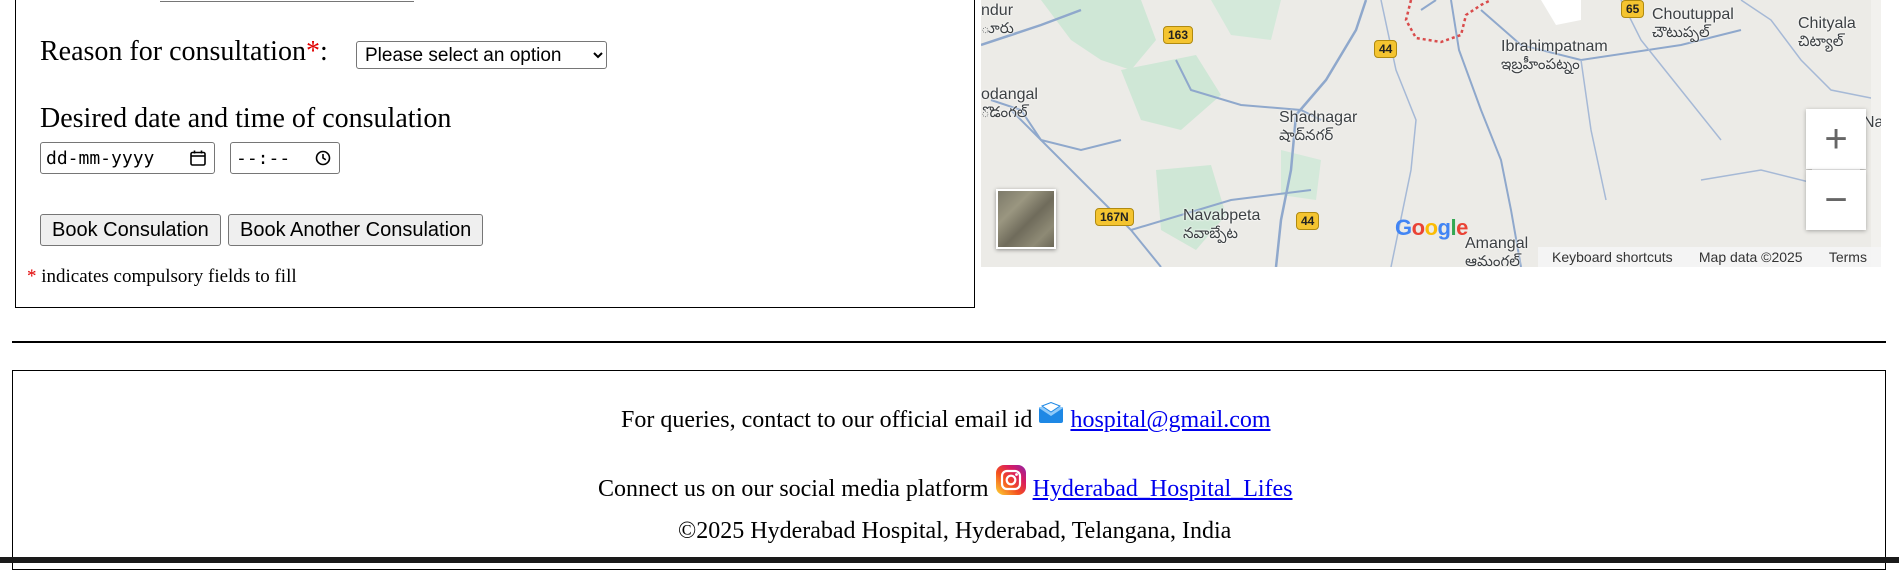  Describe the element at coordinates (1693, 23) in the screenshot. I see `map-label-choutuppal: Choutuppal చౌటుప్పల్` at that location.